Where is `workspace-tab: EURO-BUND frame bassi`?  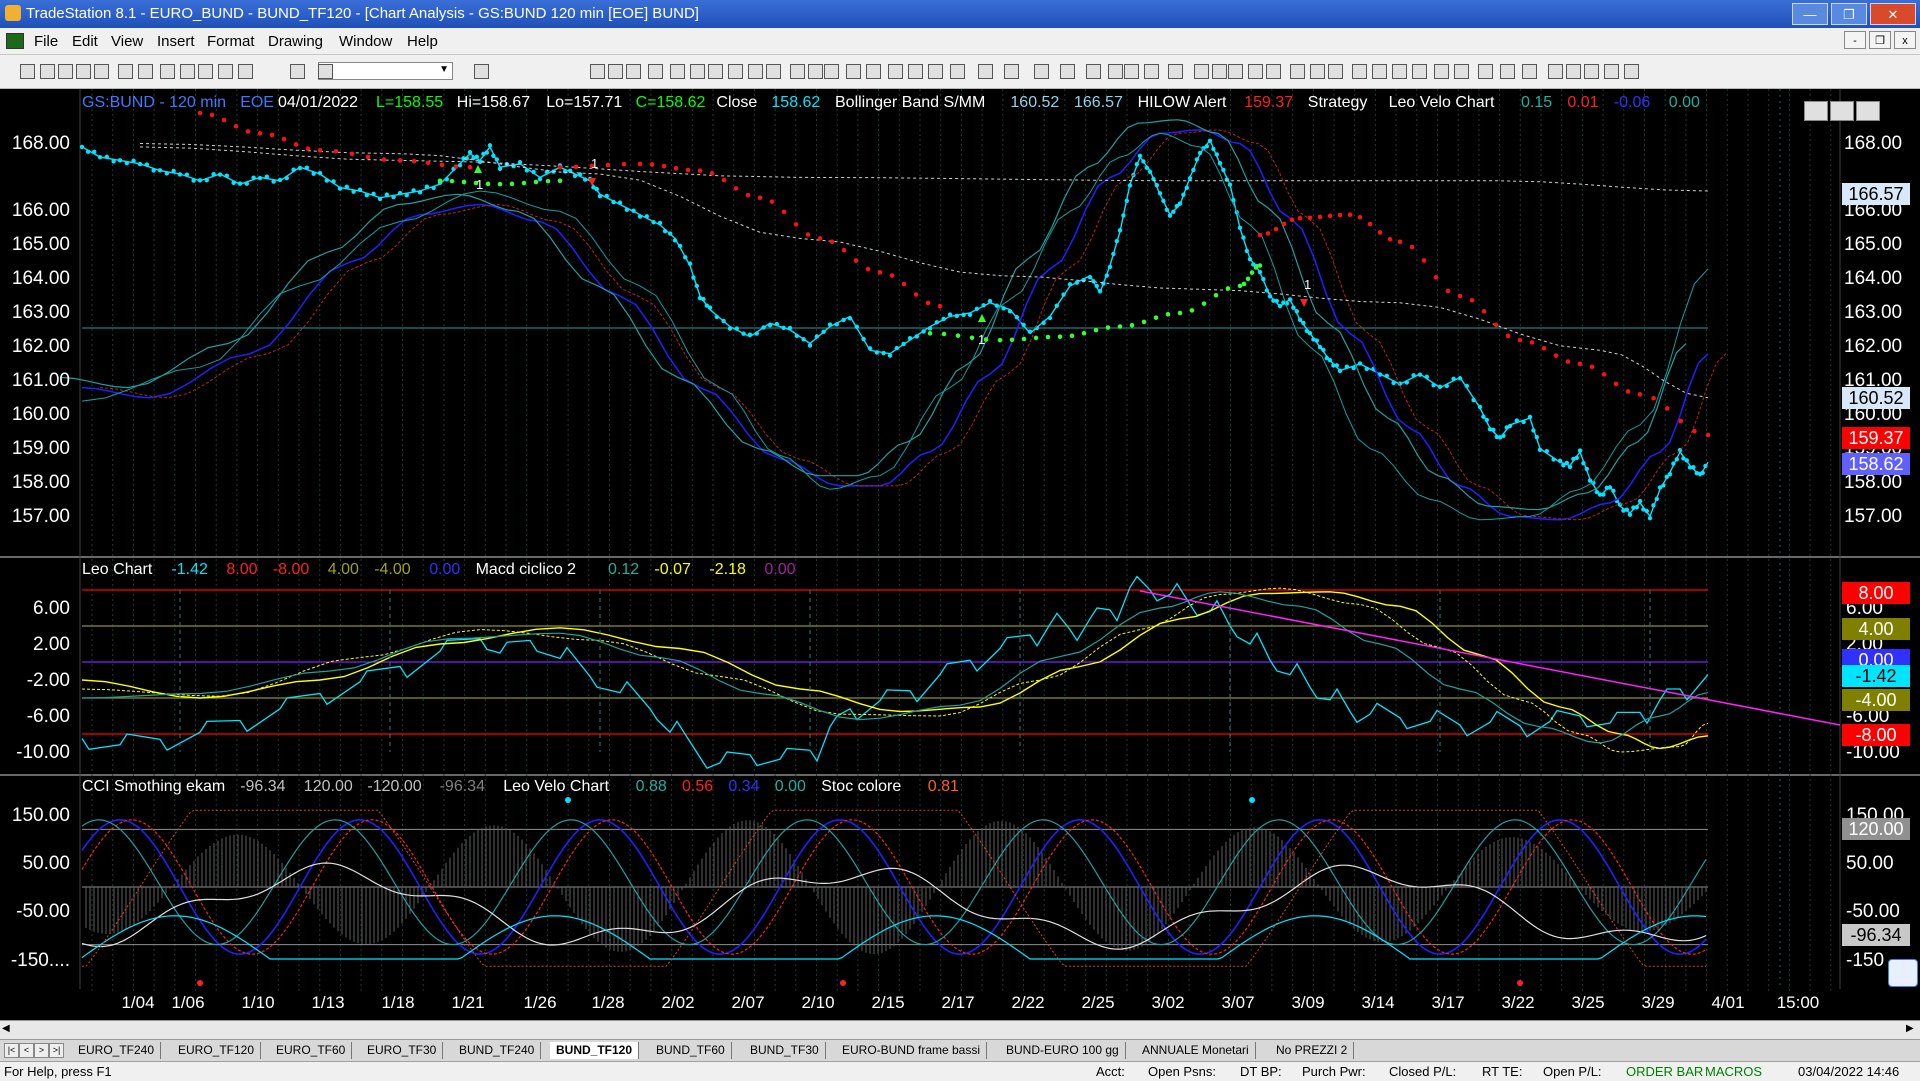 workspace-tab: EURO-BUND frame bassi is located at coordinates (912, 1050).